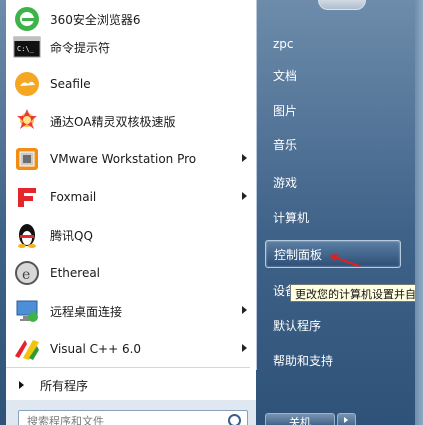  Describe the element at coordinates (285, 75) in the screenshot. I see `right-item-label: 文档` at that location.